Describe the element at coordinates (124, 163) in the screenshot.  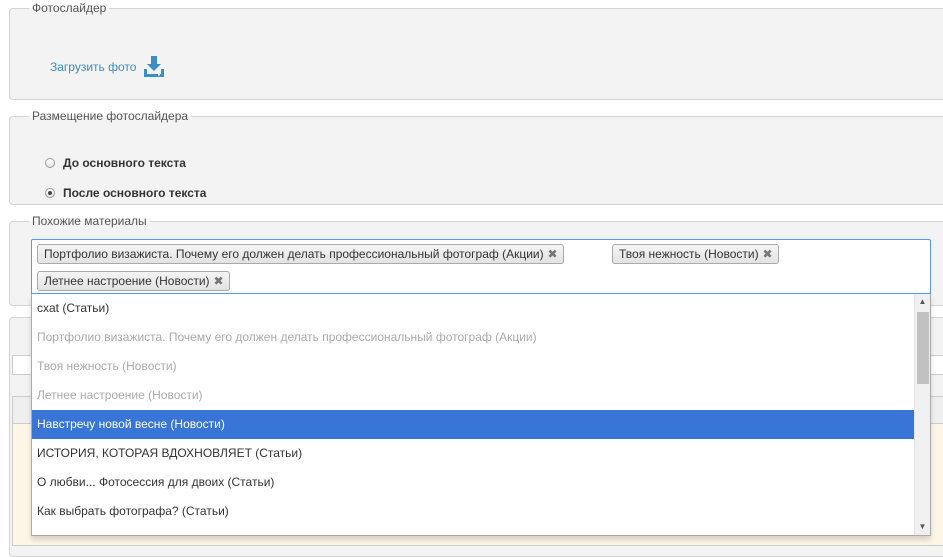
I see `radio-before-text-label: До основного текста` at that location.